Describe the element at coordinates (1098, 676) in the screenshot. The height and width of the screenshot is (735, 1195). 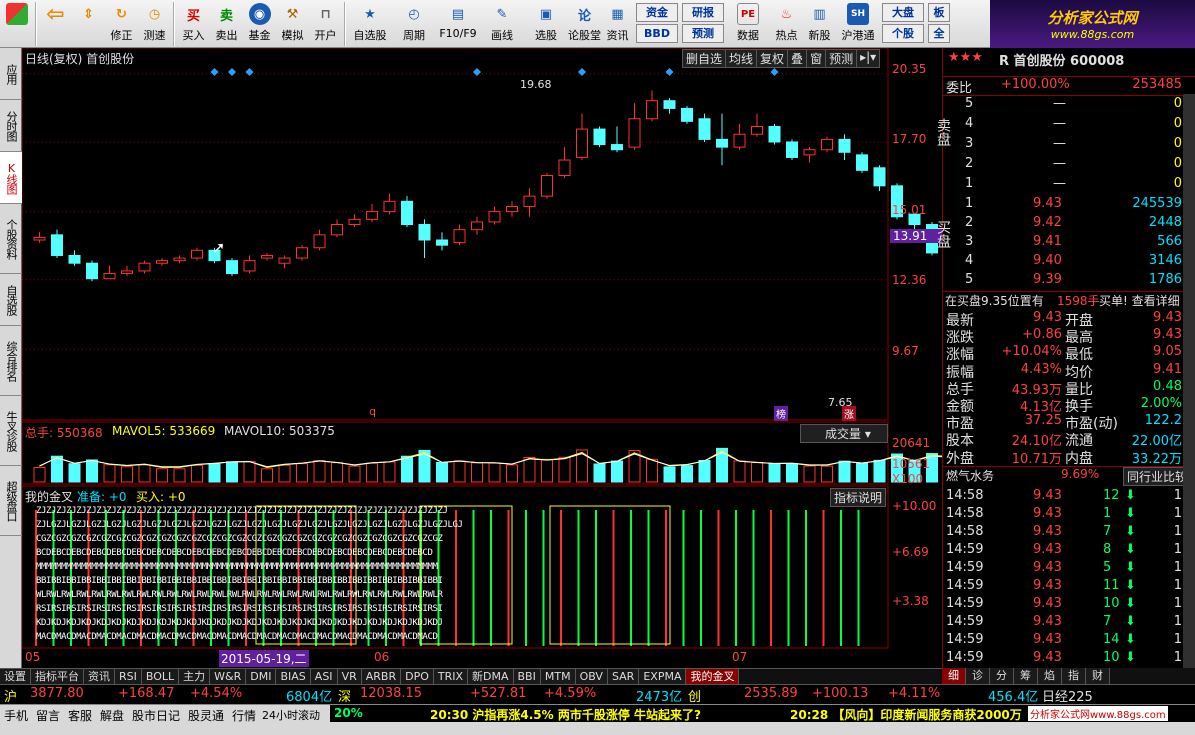
I see `detail-tab: 财` at that location.